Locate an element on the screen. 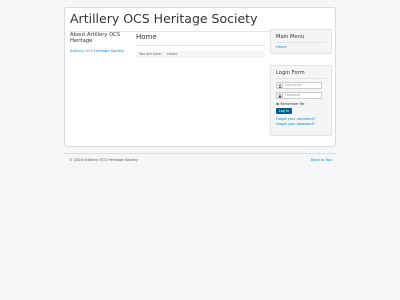 The image size is (400, 300). username-input: Username is located at coordinates (302, 85).